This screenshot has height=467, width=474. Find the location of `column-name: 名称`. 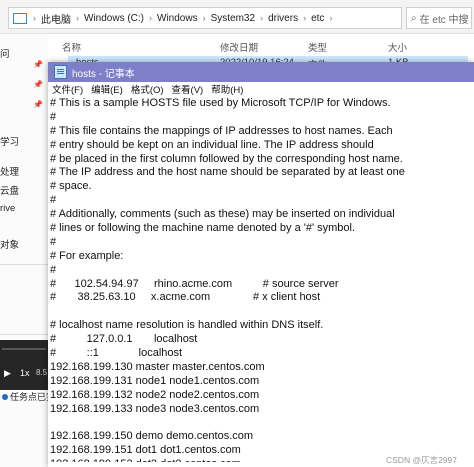

column-name: 名称 is located at coordinates (71, 47).